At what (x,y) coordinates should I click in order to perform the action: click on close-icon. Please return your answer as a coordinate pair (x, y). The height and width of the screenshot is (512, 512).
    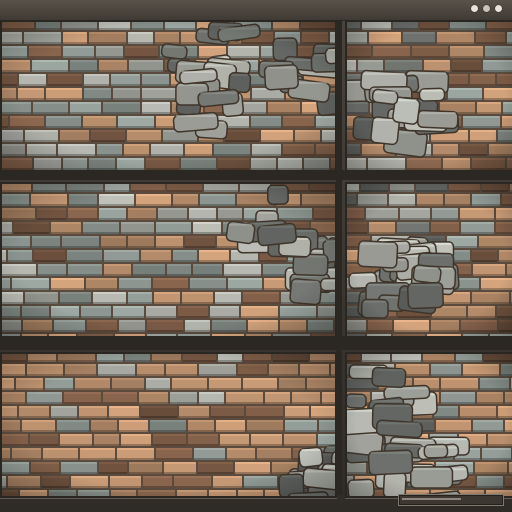
    Looking at the image, I should click on (498, 8).